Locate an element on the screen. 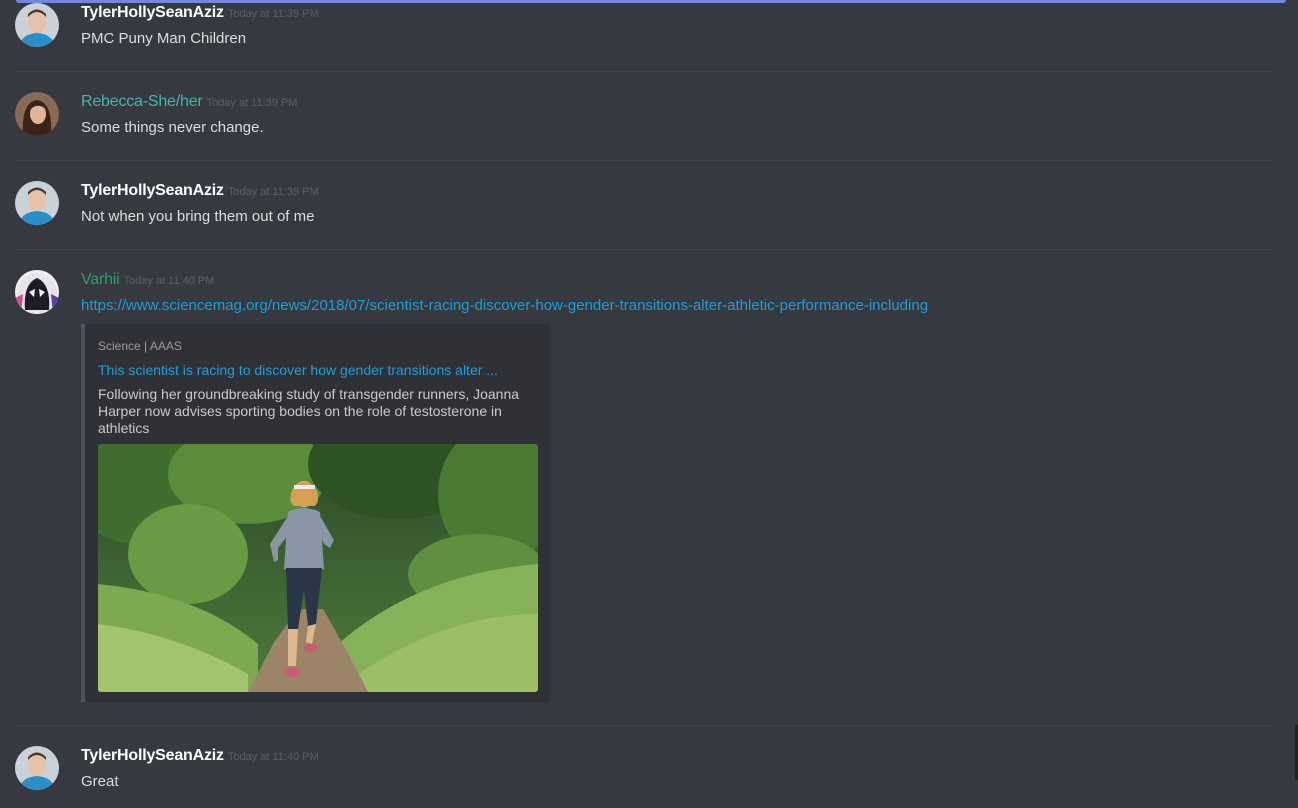  embed-image is located at coordinates (318, 568).